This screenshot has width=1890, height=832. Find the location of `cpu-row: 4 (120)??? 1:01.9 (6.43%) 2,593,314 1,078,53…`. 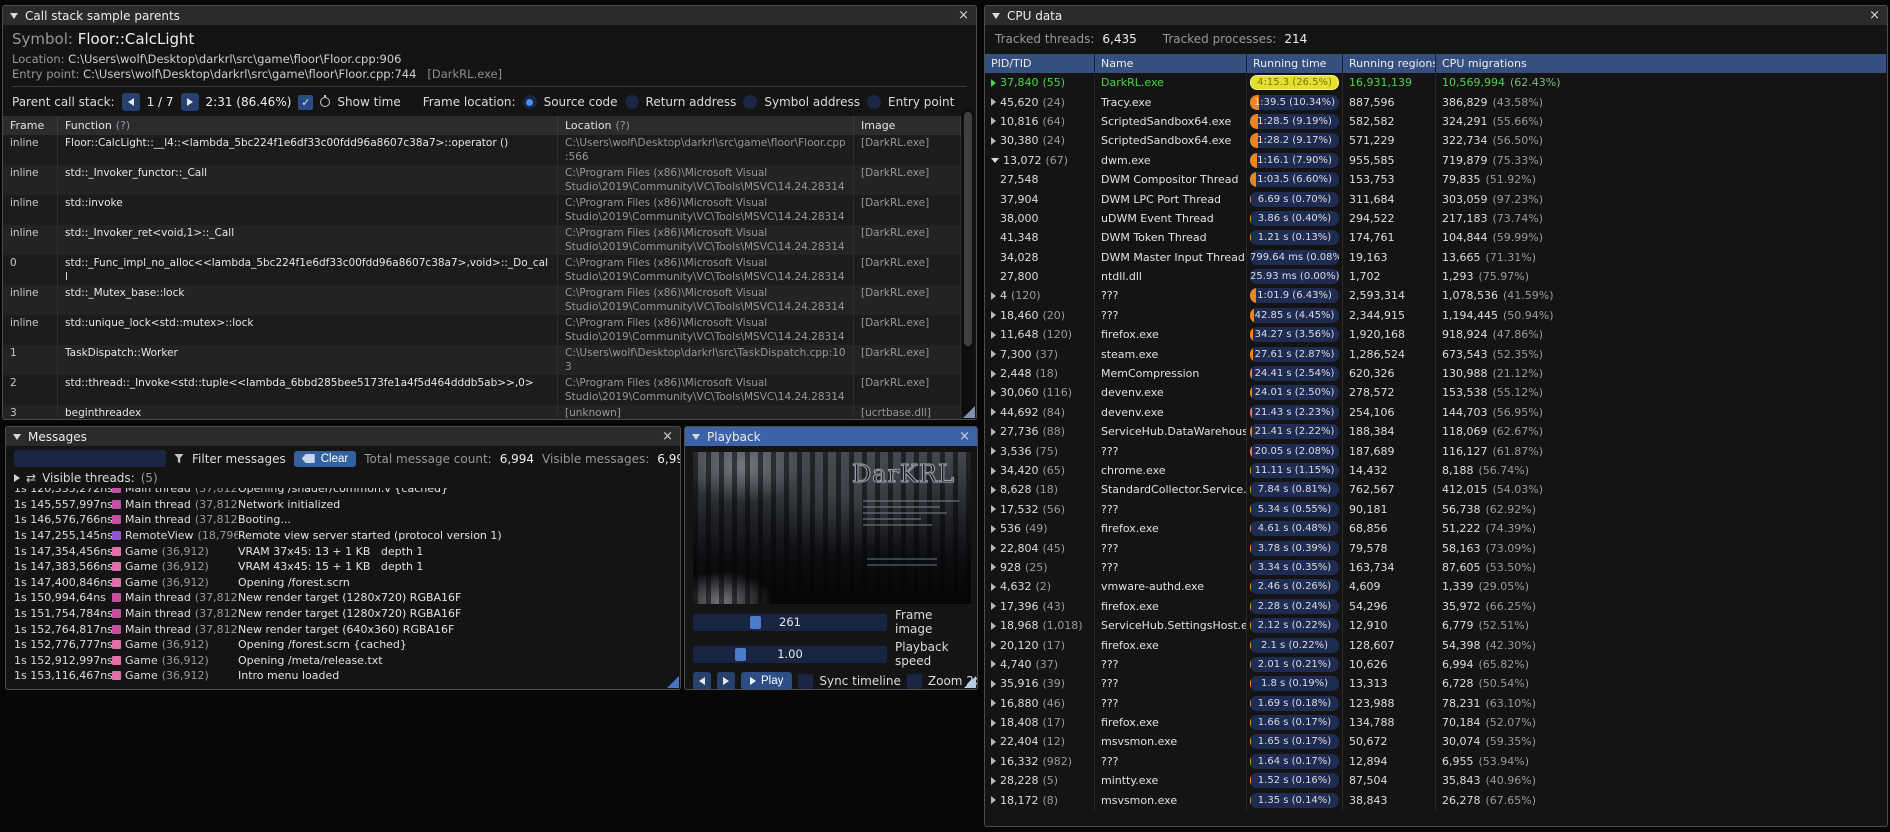

cpu-row: 4 (120)??? 1:01.9 (6.43%) 2,593,314 1,078,53… is located at coordinates (1436, 296).